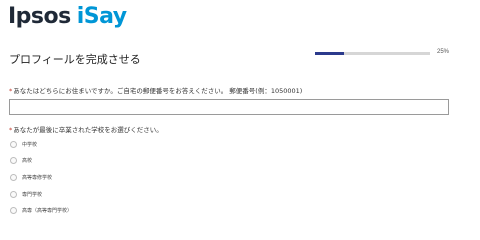 Image resolution: width=480 pixels, height=240 pixels. Describe the element at coordinates (329, 53) in the screenshot. I see `progress-bar-fill` at that location.